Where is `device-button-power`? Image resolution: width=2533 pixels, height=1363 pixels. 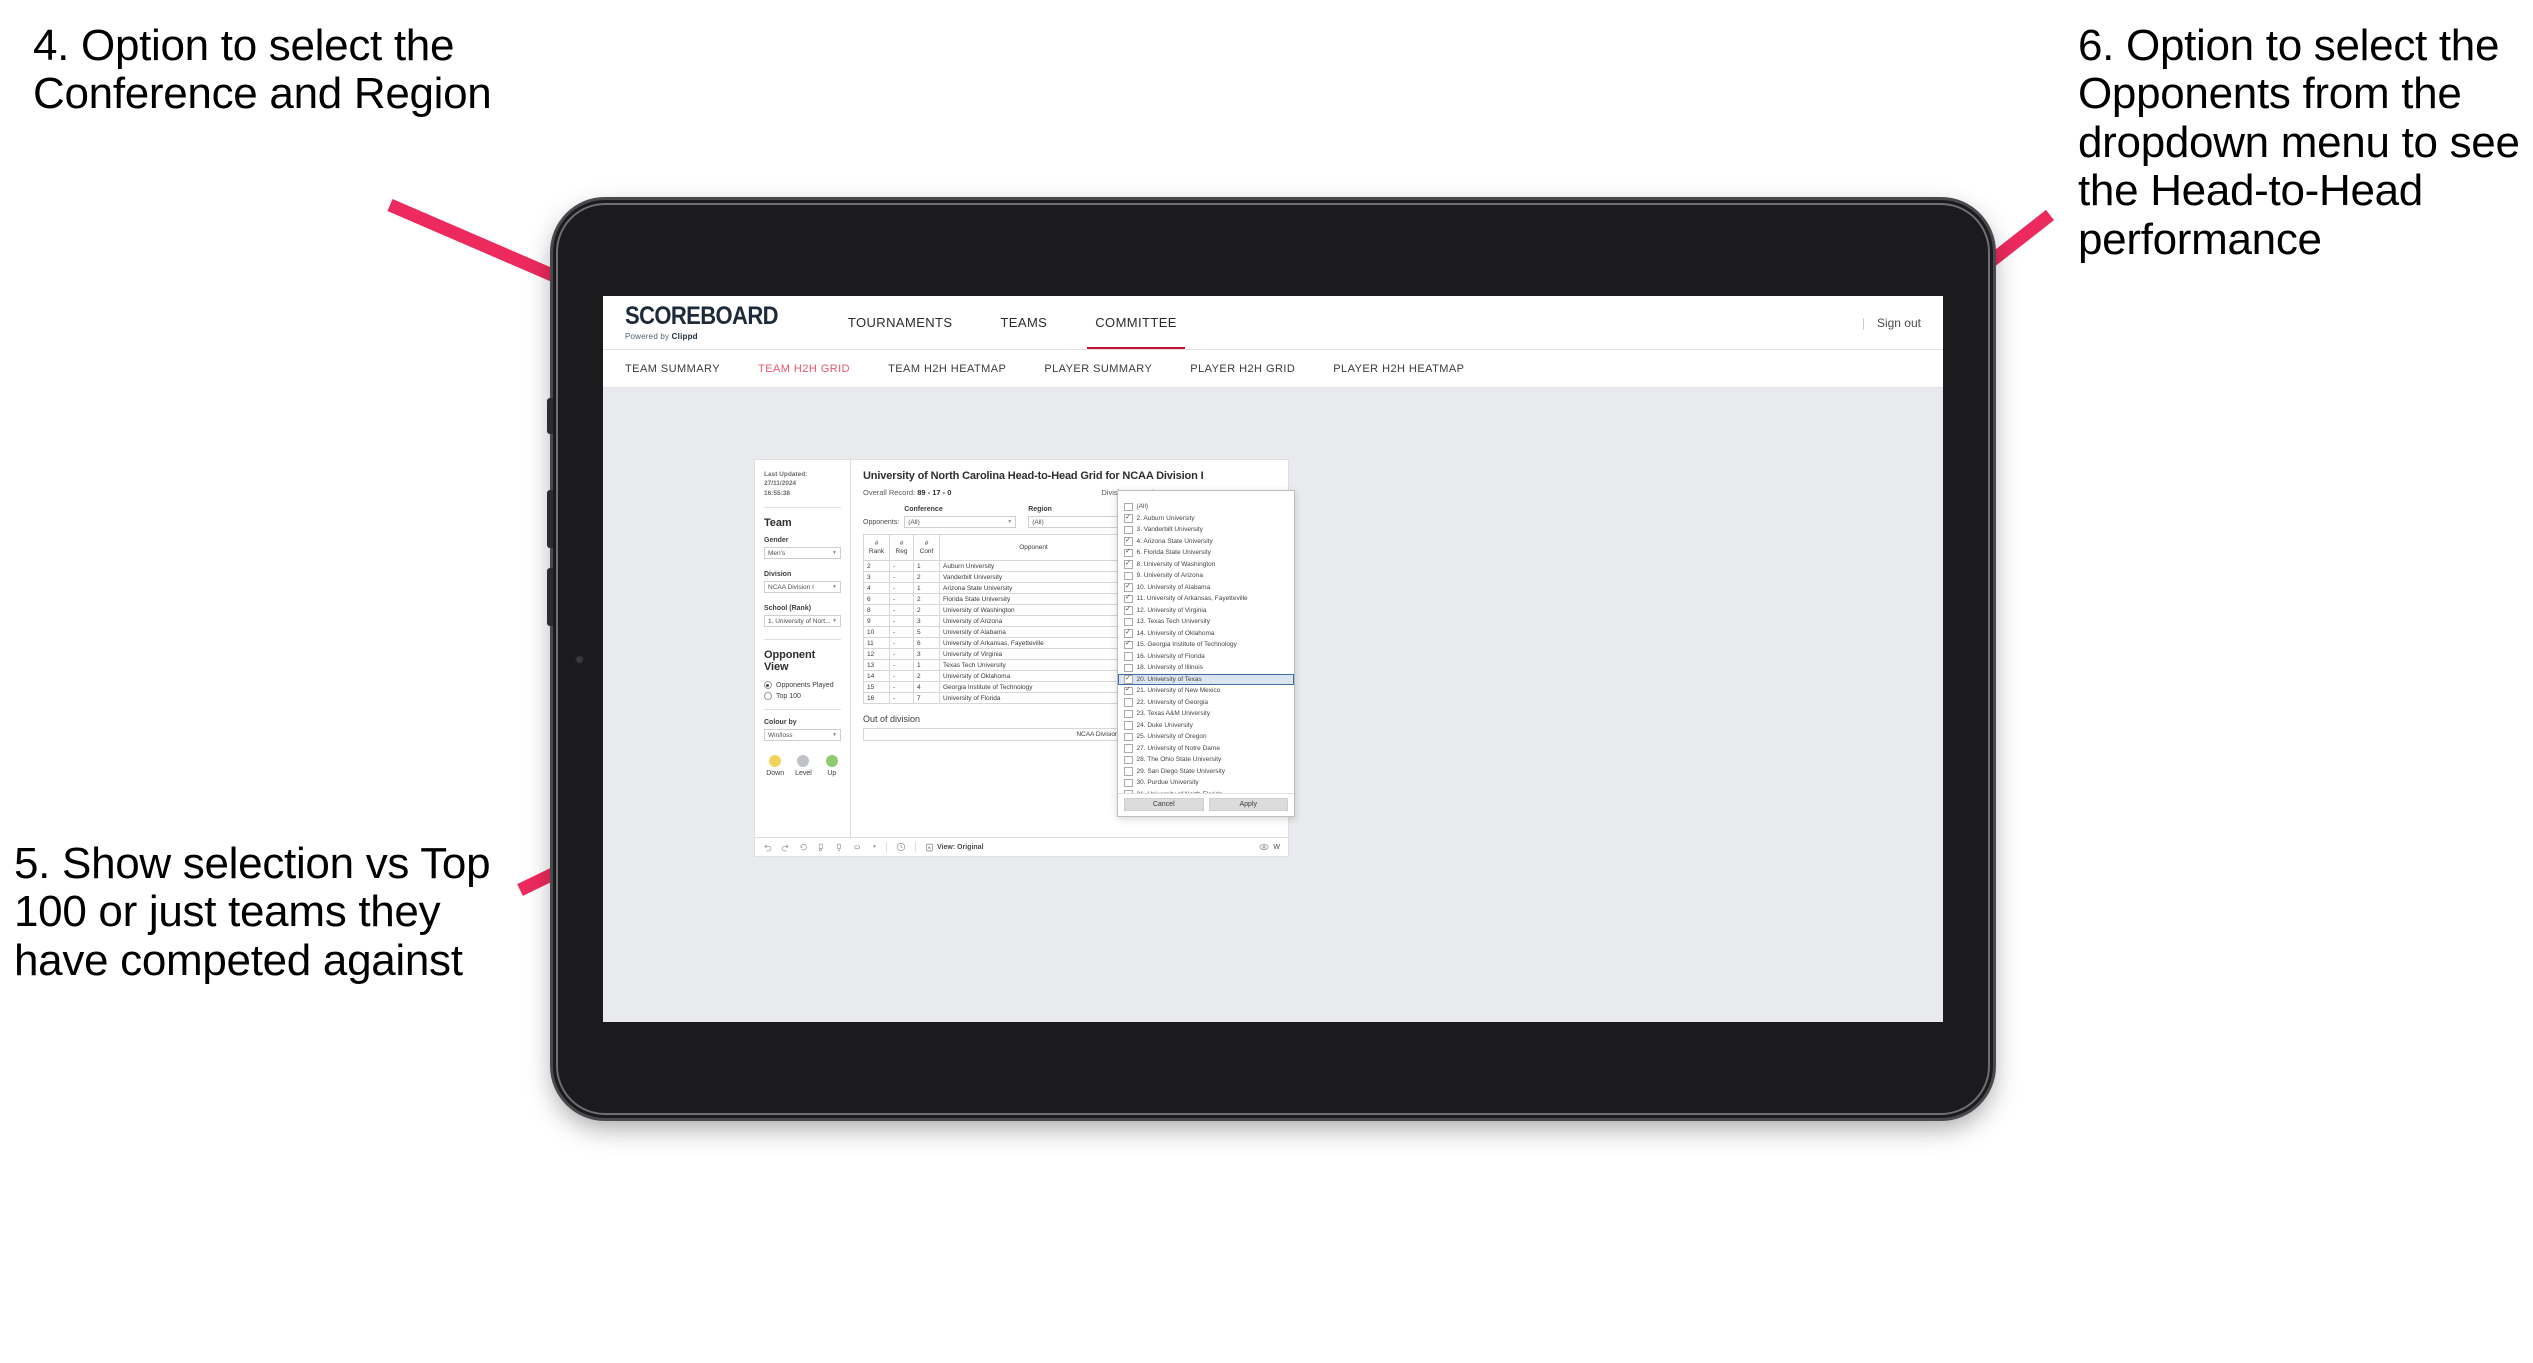 device-button-power is located at coordinates (550, 416).